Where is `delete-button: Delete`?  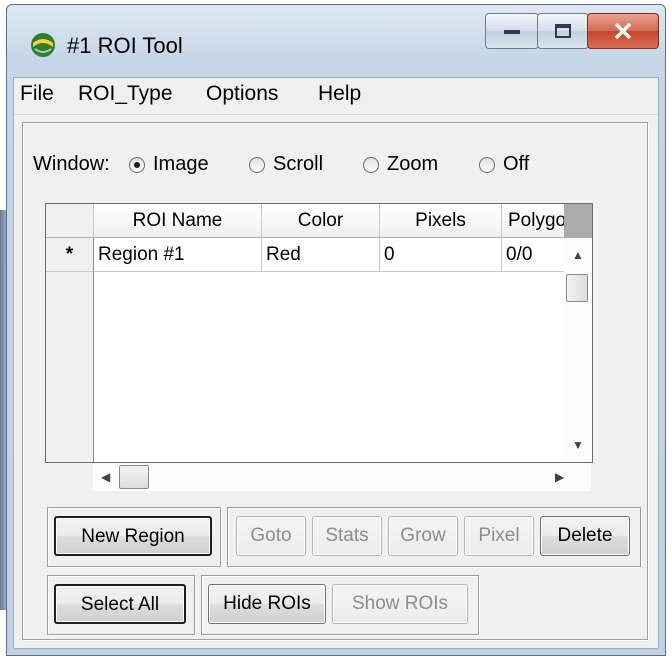
delete-button: Delete is located at coordinates (585, 536).